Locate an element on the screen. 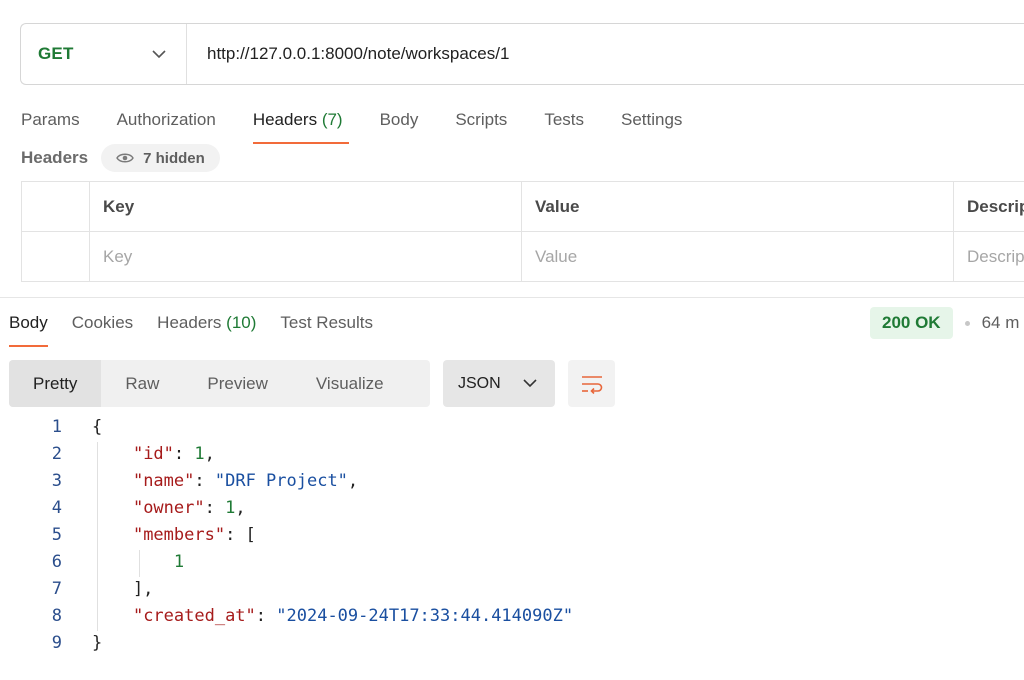 This screenshot has width=1024, height=680. code-content: { is located at coordinates (97, 427).